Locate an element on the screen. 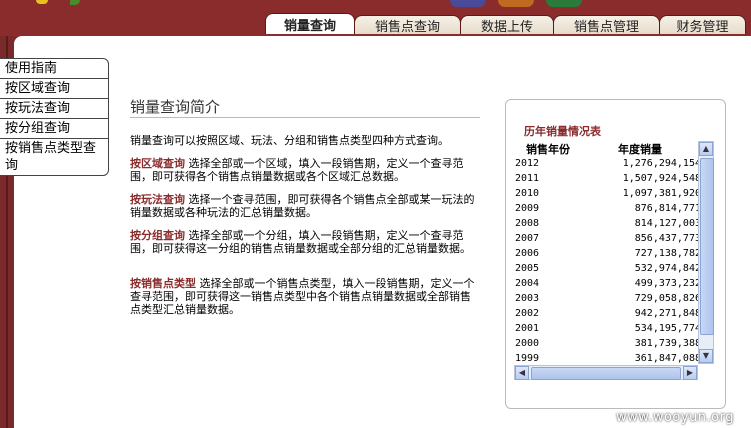 This screenshot has width=751, height=428. sales-cell: 1,097,381,920 is located at coordinates (661, 193).